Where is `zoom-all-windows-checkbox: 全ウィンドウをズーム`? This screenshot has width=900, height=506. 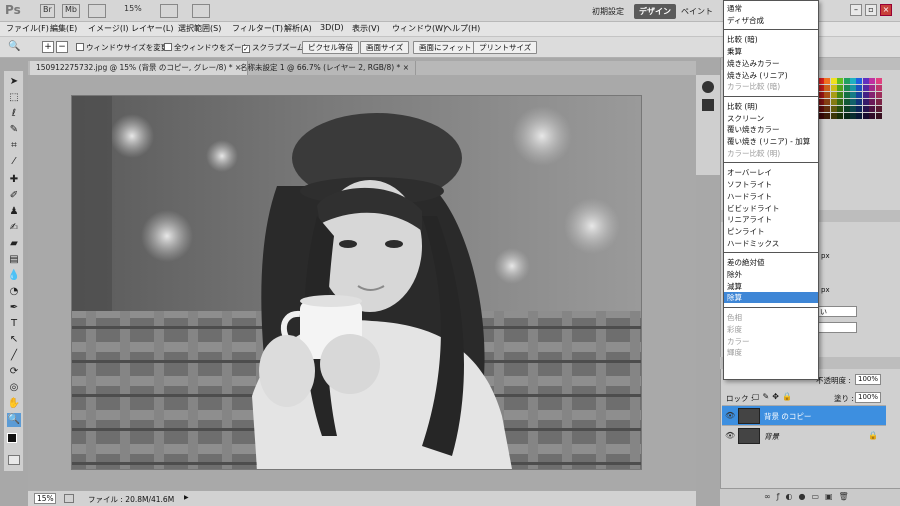 zoom-all-windows-checkbox: 全ウィンドウをズーム is located at coordinates (206, 47).